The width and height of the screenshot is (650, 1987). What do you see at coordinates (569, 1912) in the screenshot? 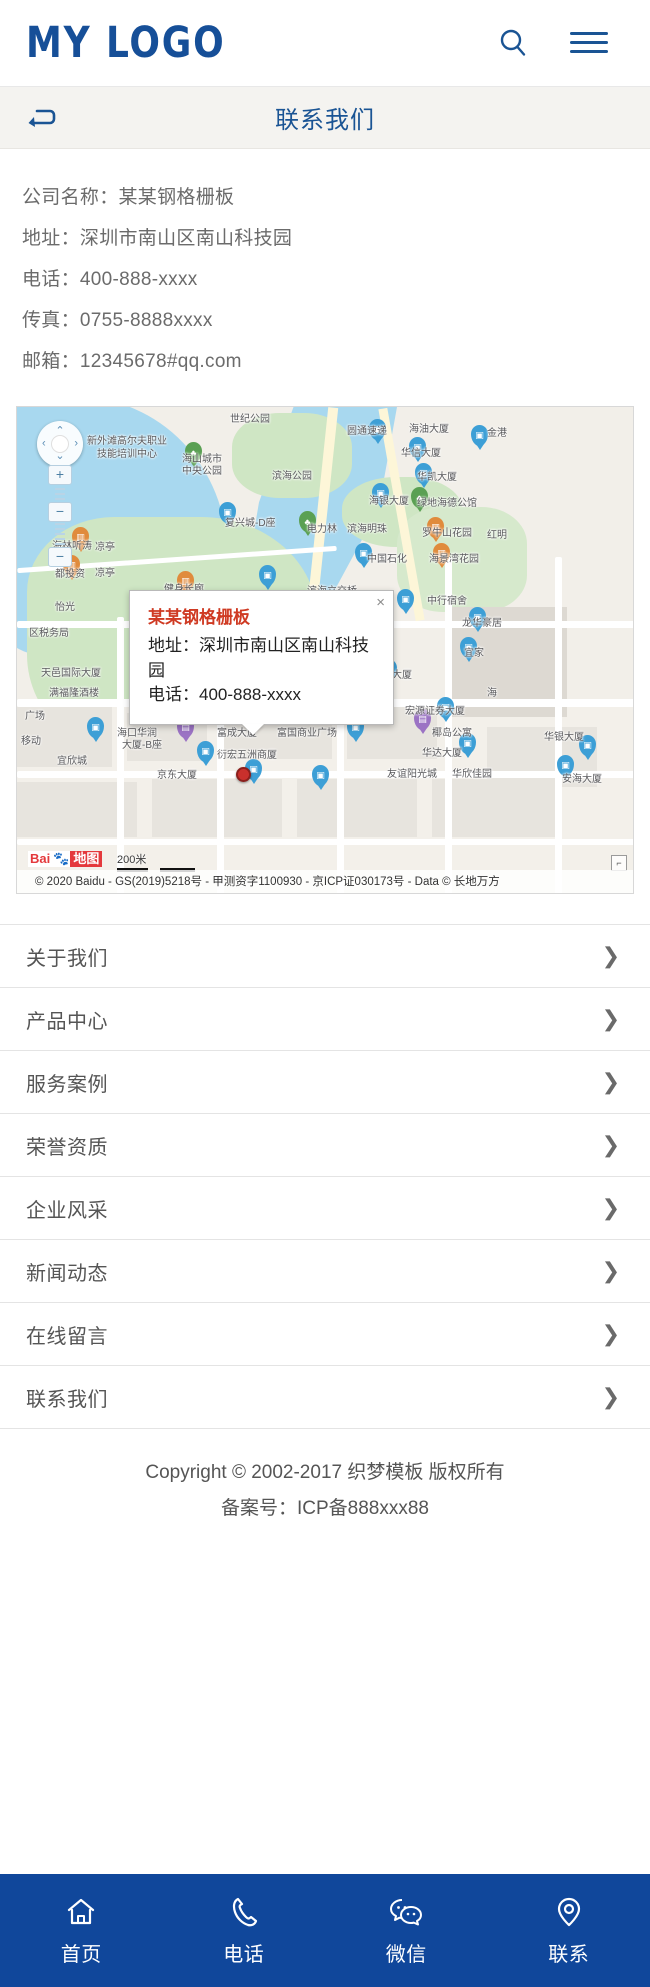
I see `location-pin-icon` at bounding box center [569, 1912].